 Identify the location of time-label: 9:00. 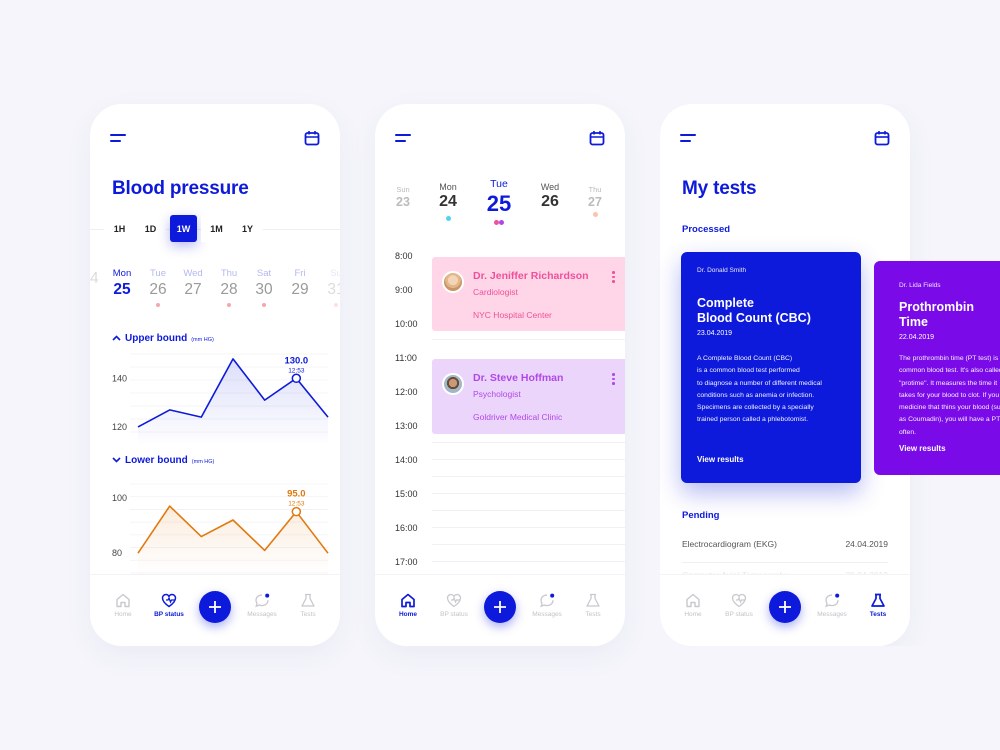
(404, 290).